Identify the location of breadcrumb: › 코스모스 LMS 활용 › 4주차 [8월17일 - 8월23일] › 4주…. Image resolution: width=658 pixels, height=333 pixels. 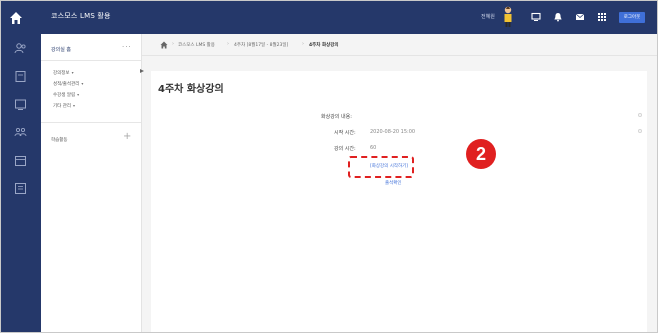
(399, 45).